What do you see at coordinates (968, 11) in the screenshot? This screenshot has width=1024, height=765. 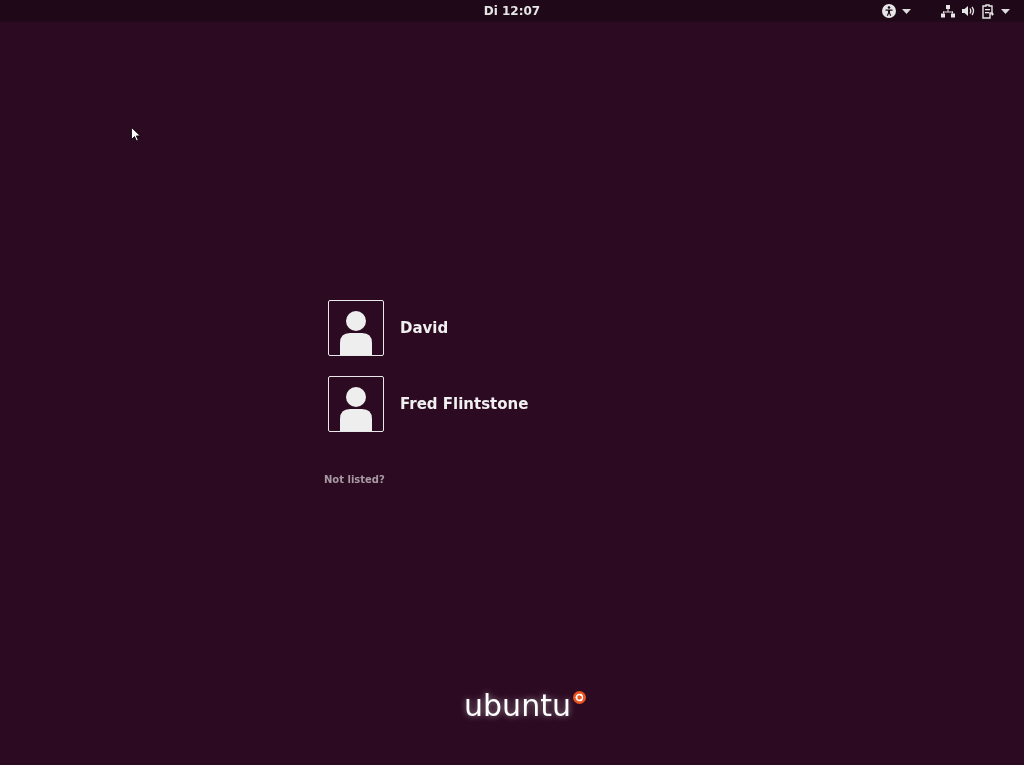 I see `volume-icon` at bounding box center [968, 11].